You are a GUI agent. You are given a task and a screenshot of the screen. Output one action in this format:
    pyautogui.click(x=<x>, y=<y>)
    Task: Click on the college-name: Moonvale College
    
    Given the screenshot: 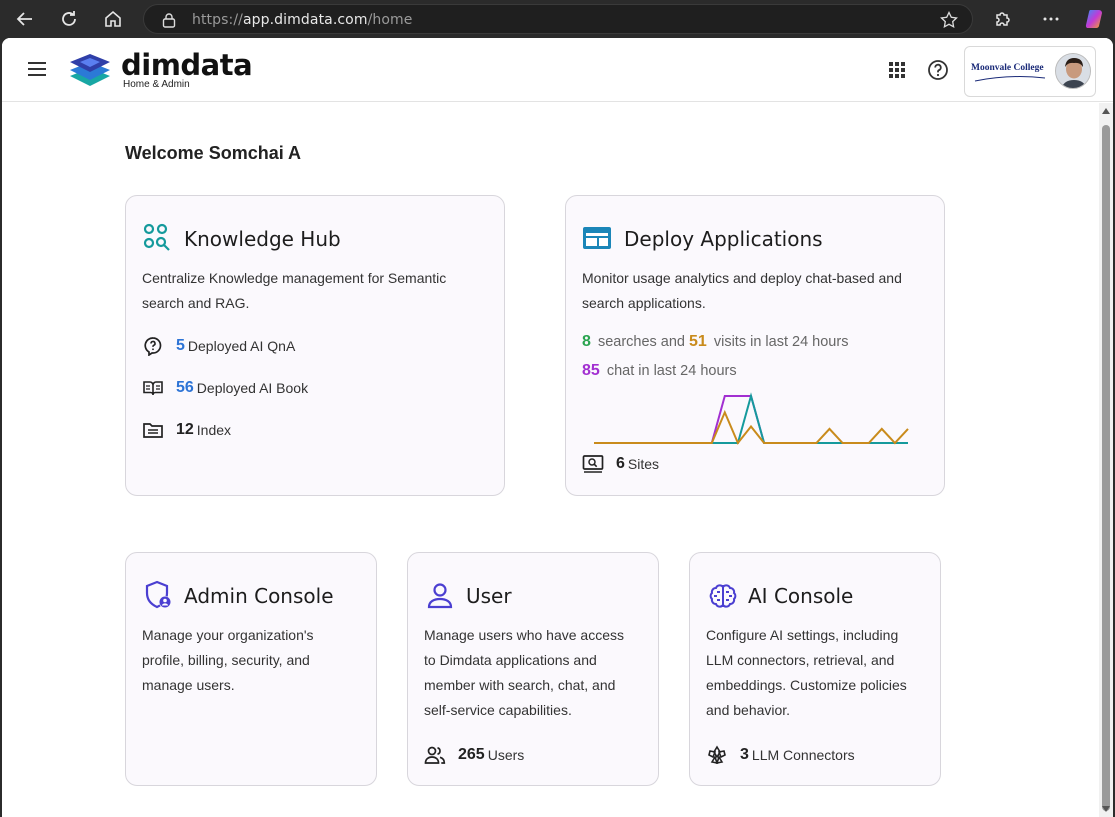 What is the action you would take?
    pyautogui.click(x=1007, y=68)
    